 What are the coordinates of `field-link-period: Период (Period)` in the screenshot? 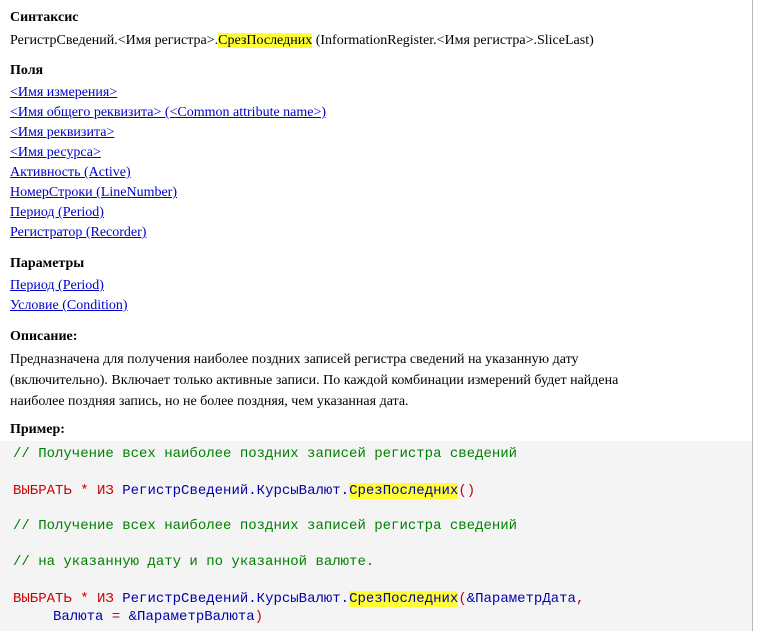 It's located at (57, 212).